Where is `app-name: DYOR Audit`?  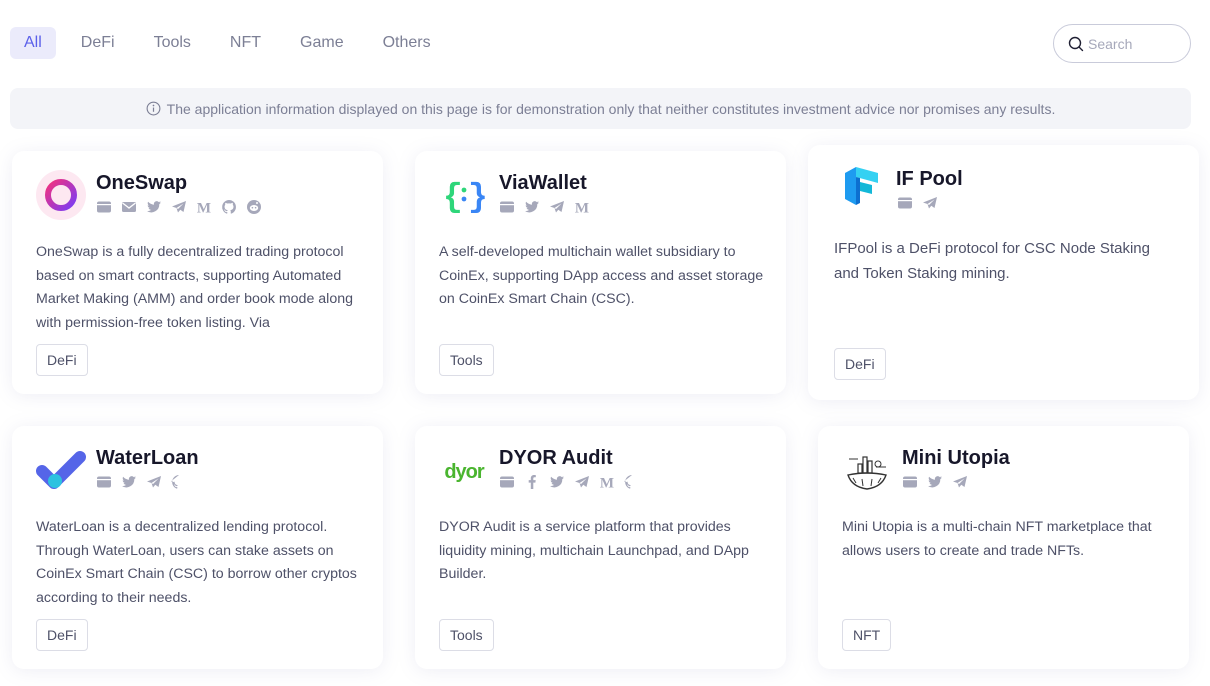
app-name: DYOR Audit is located at coordinates (556, 458).